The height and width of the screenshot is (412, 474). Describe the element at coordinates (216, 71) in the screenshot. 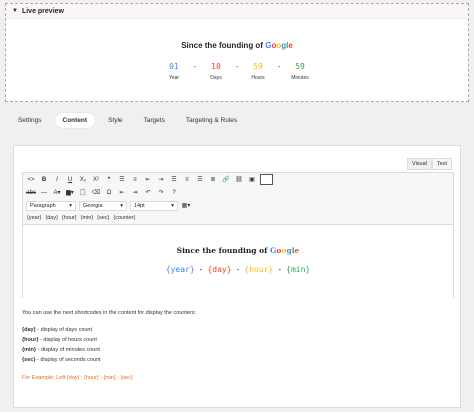

I see `counter-days: 10 Days` at that location.